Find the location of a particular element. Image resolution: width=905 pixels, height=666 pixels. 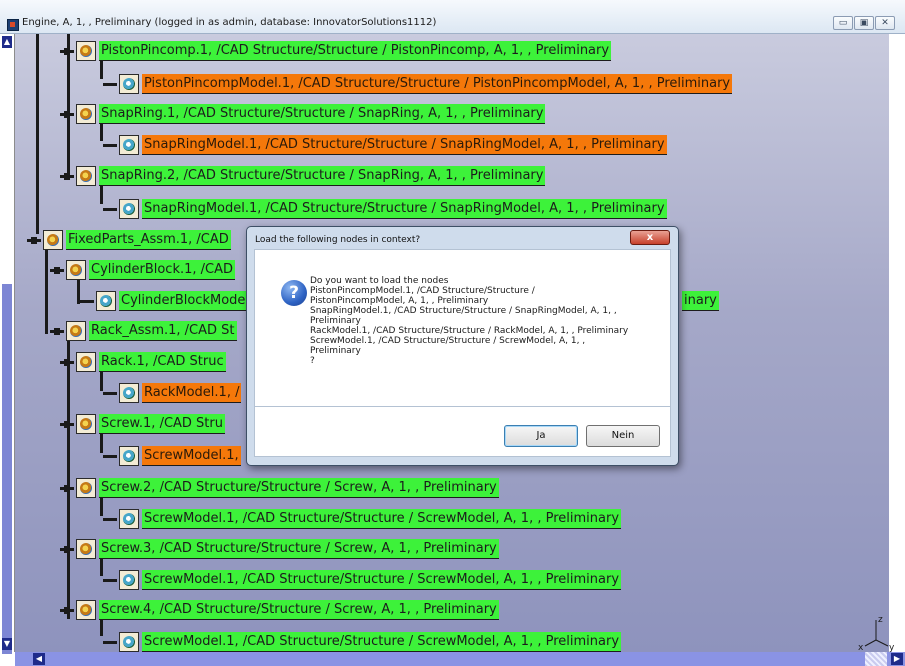

horizontal-scrollbar: ◀ ▶ is located at coordinates (460, 659).